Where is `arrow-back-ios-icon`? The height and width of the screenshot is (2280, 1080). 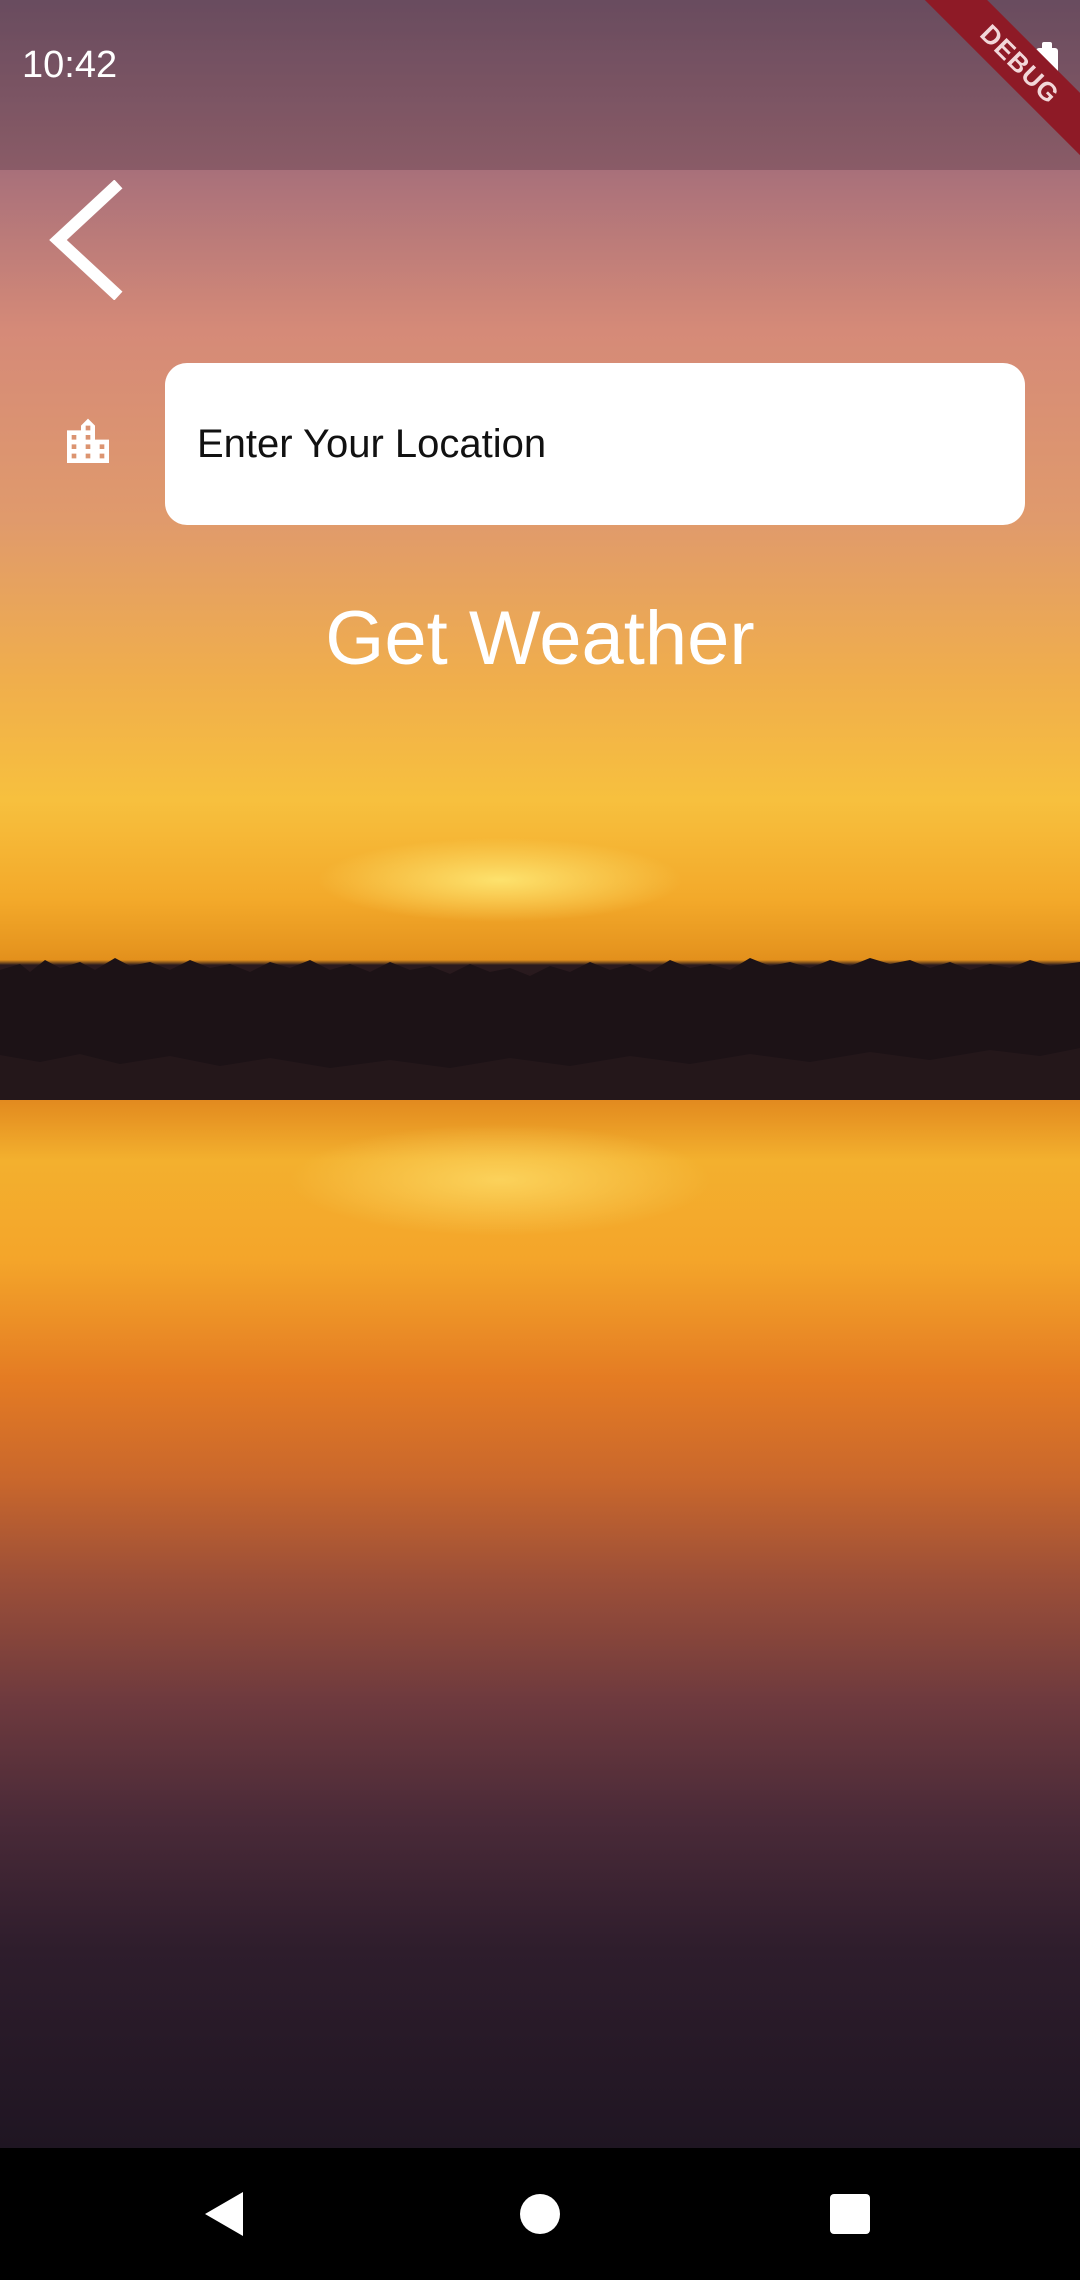 arrow-back-ios-icon is located at coordinates (86, 240).